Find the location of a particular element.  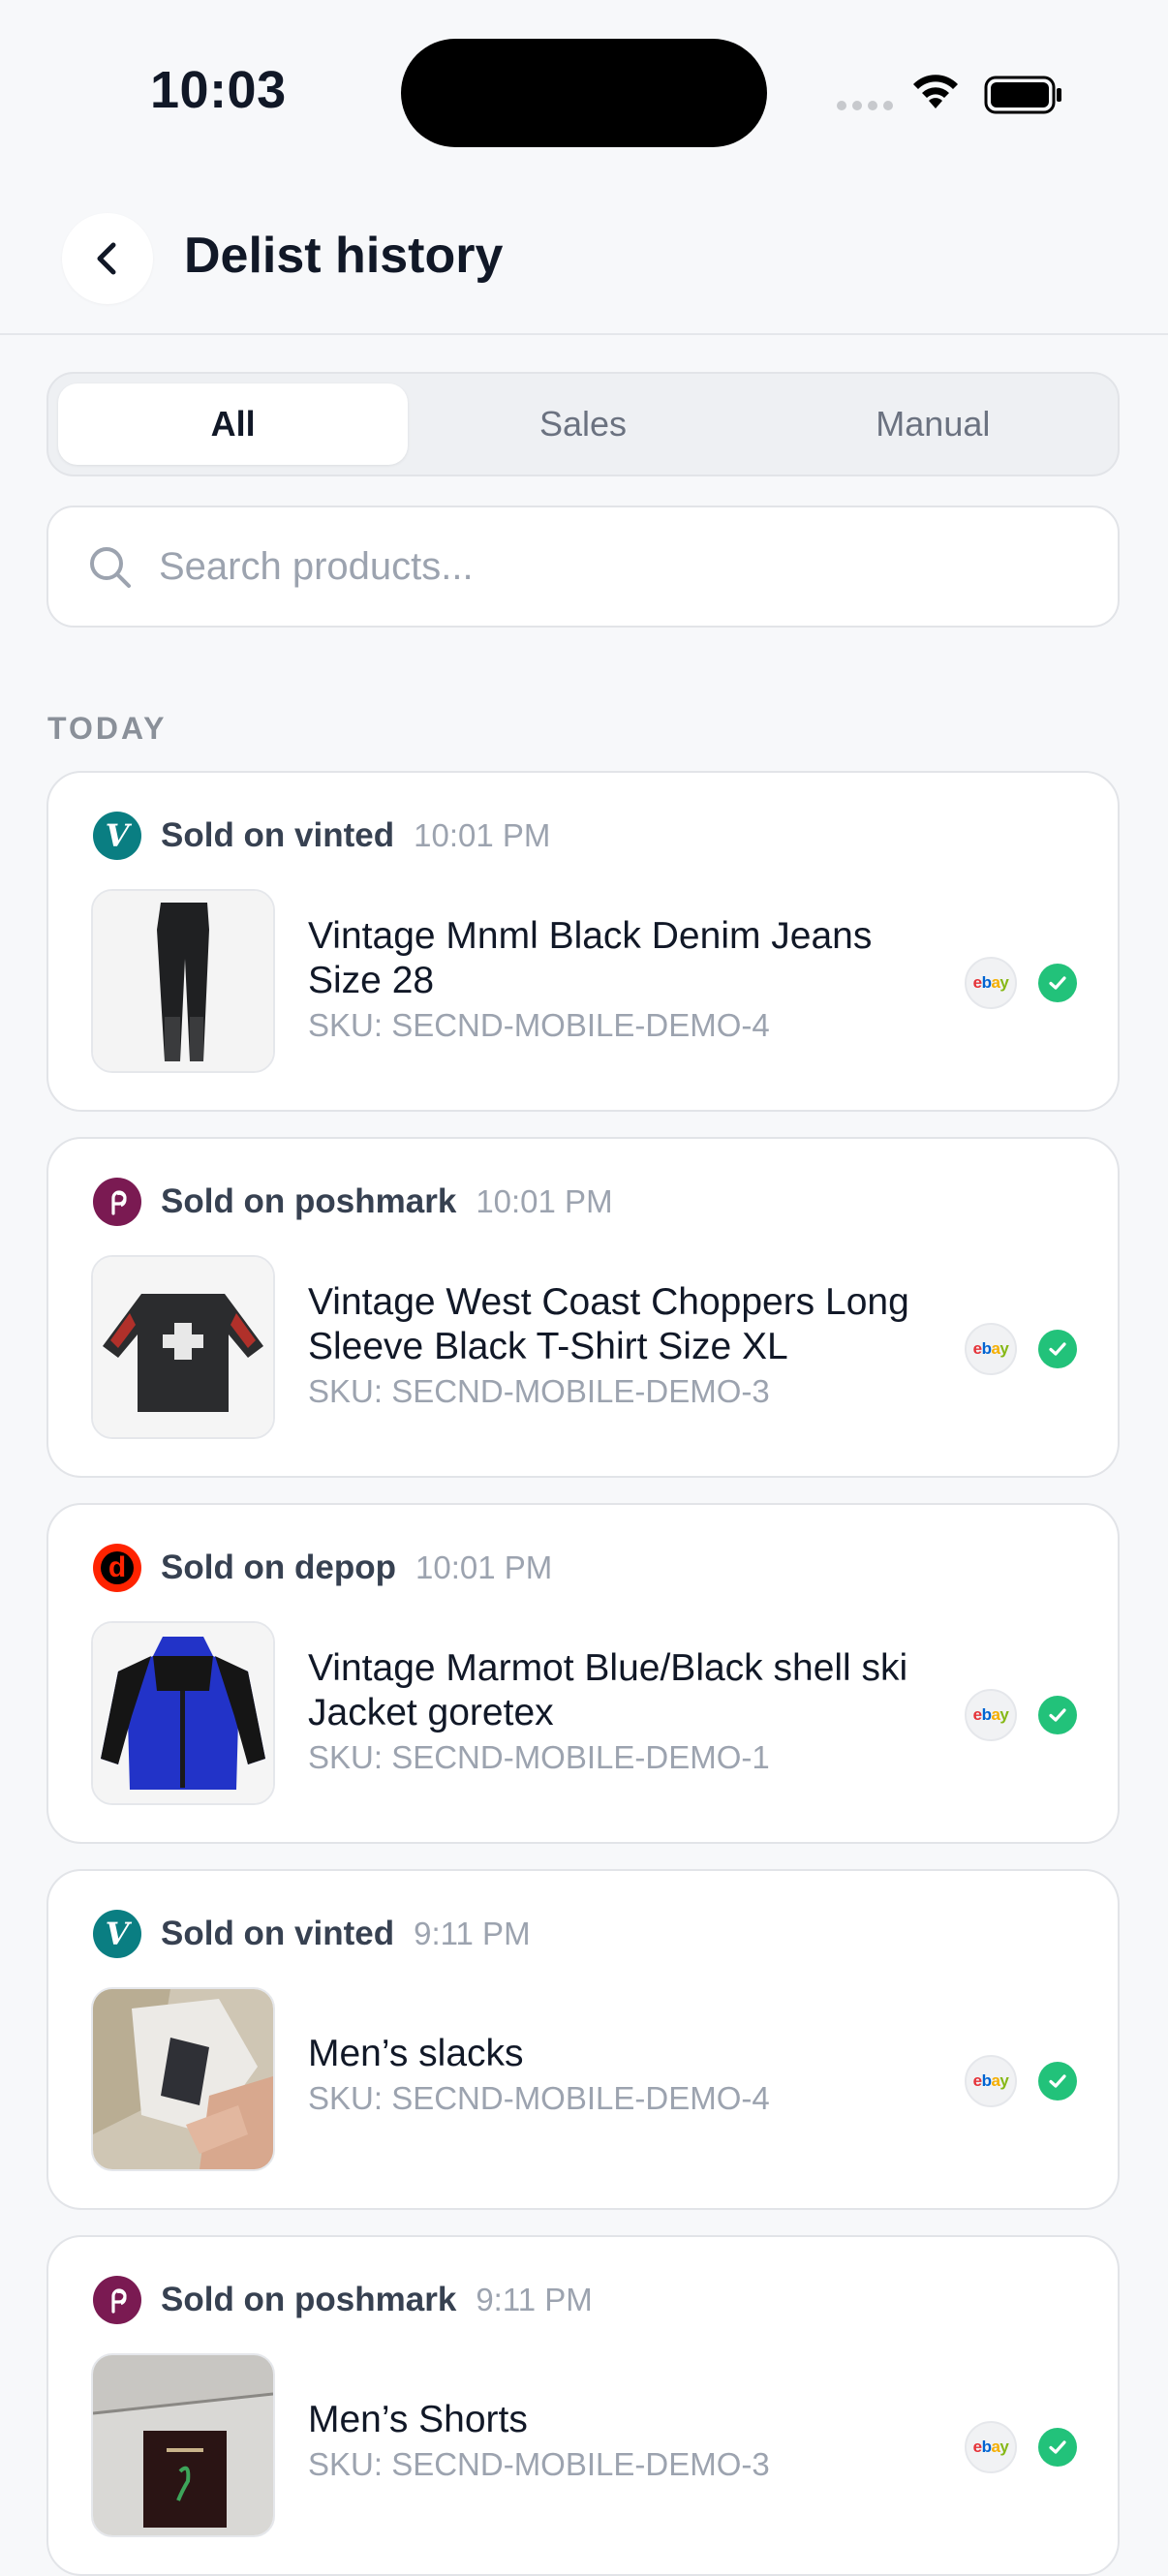

sold-on-label: Sold on depop is located at coordinates (279, 1567).